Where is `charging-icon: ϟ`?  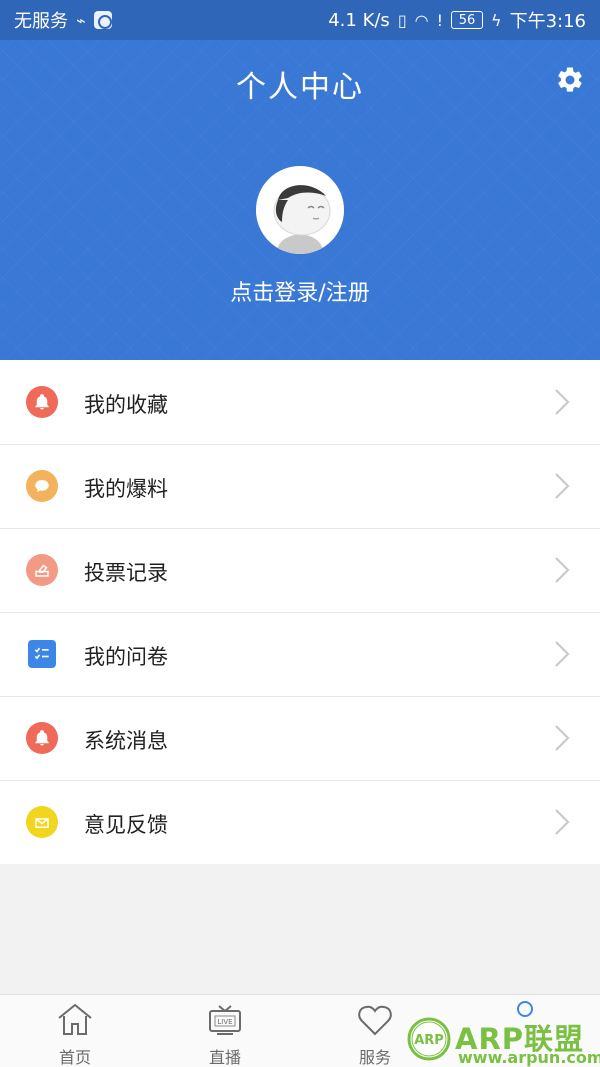 charging-icon: ϟ is located at coordinates (496, 20).